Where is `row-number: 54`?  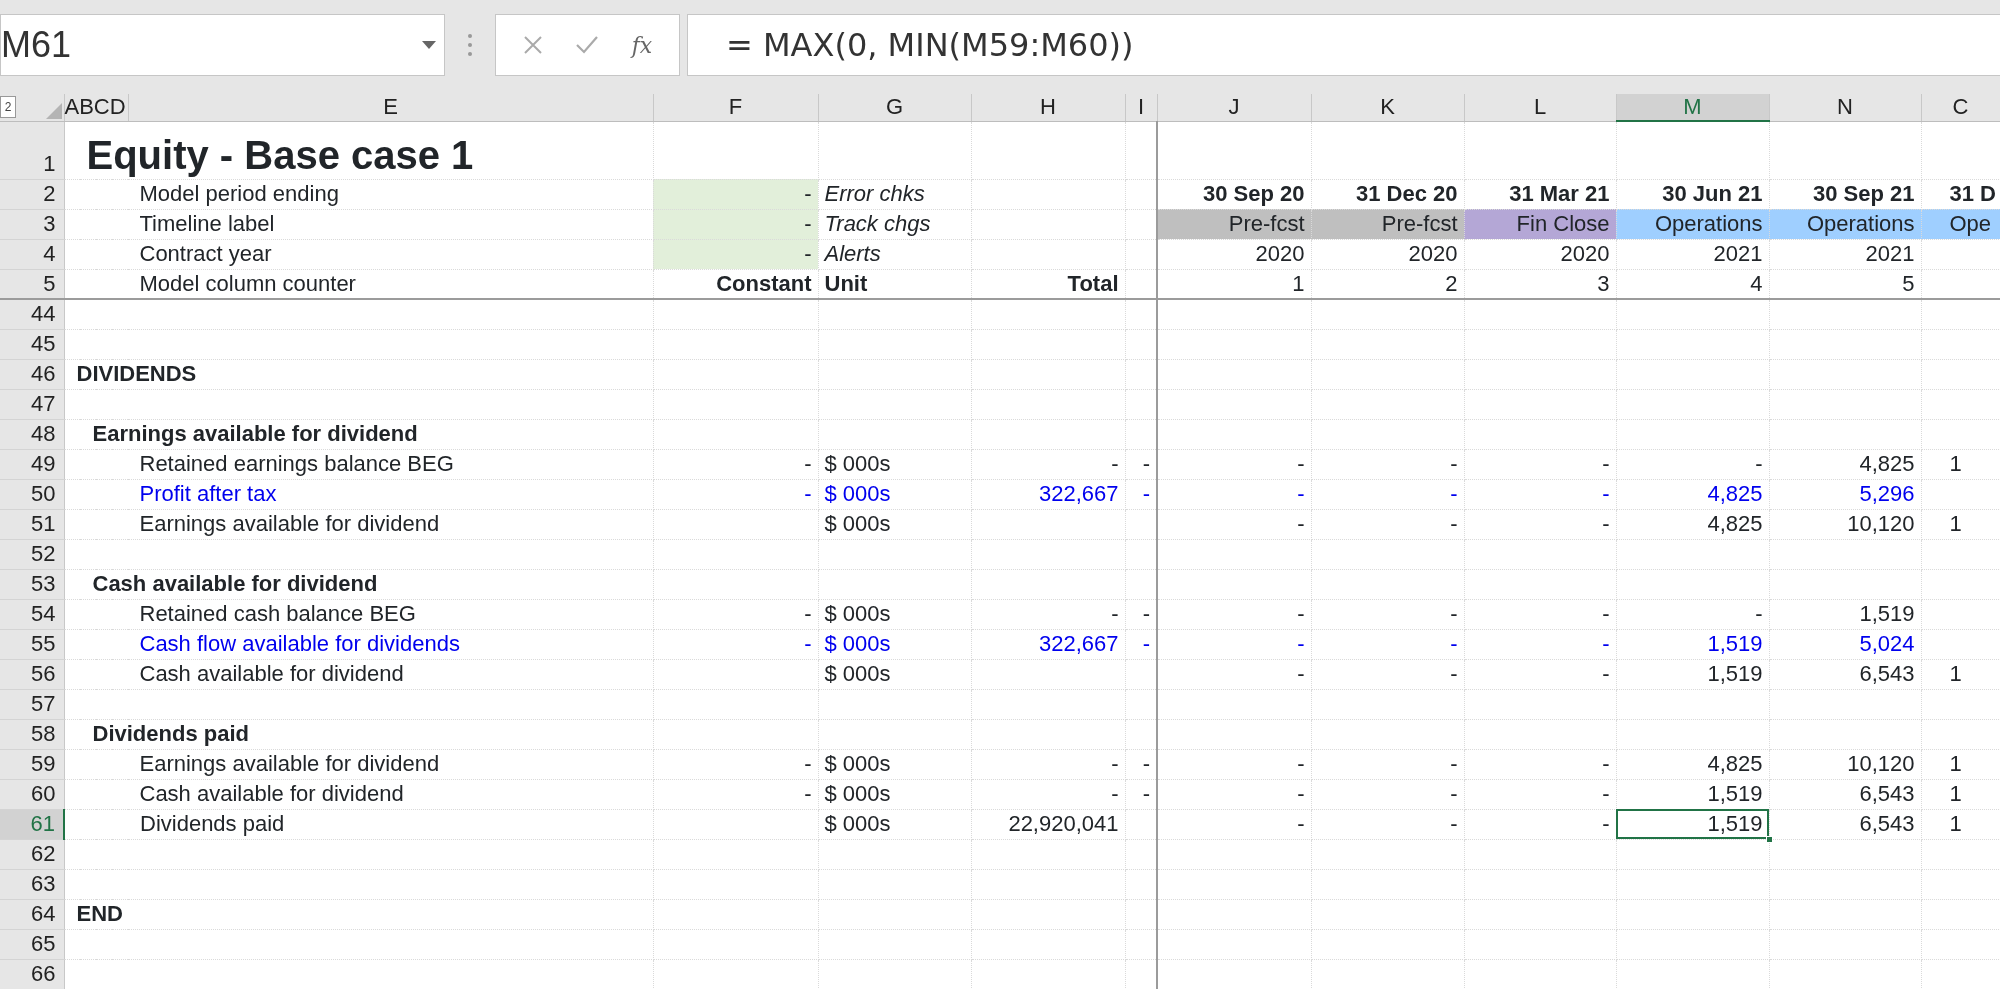 row-number: 54 is located at coordinates (32, 614).